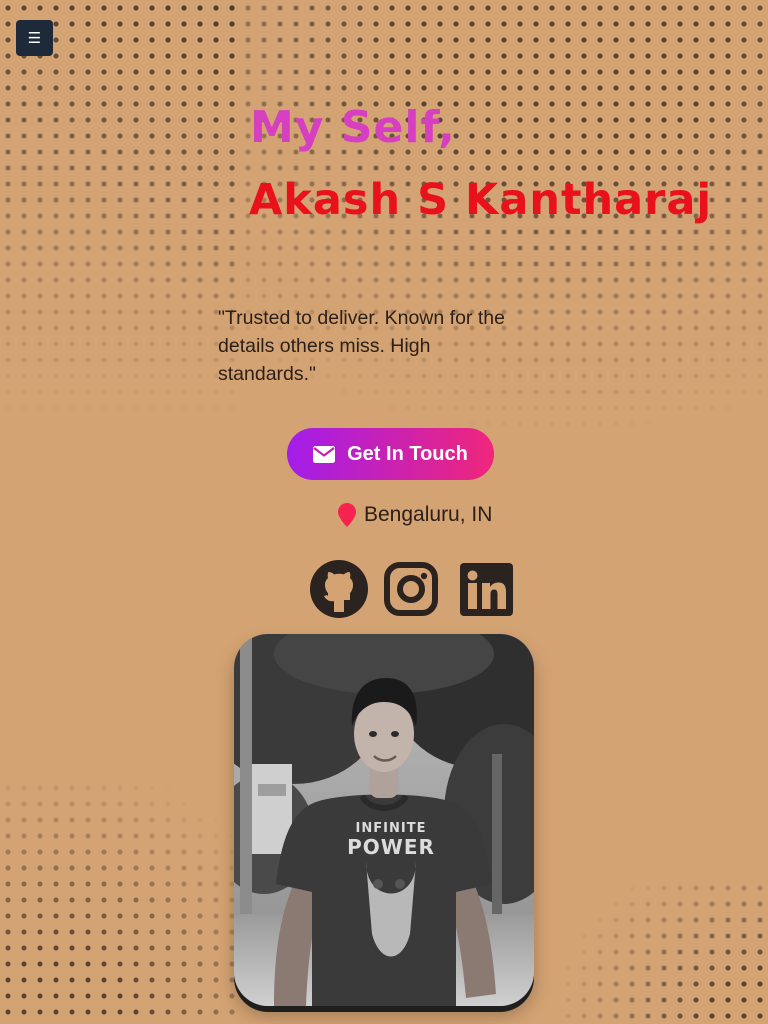 This screenshot has height=1024, width=768. What do you see at coordinates (120, 210) in the screenshot?
I see `dot-pattern-top-left` at bounding box center [120, 210].